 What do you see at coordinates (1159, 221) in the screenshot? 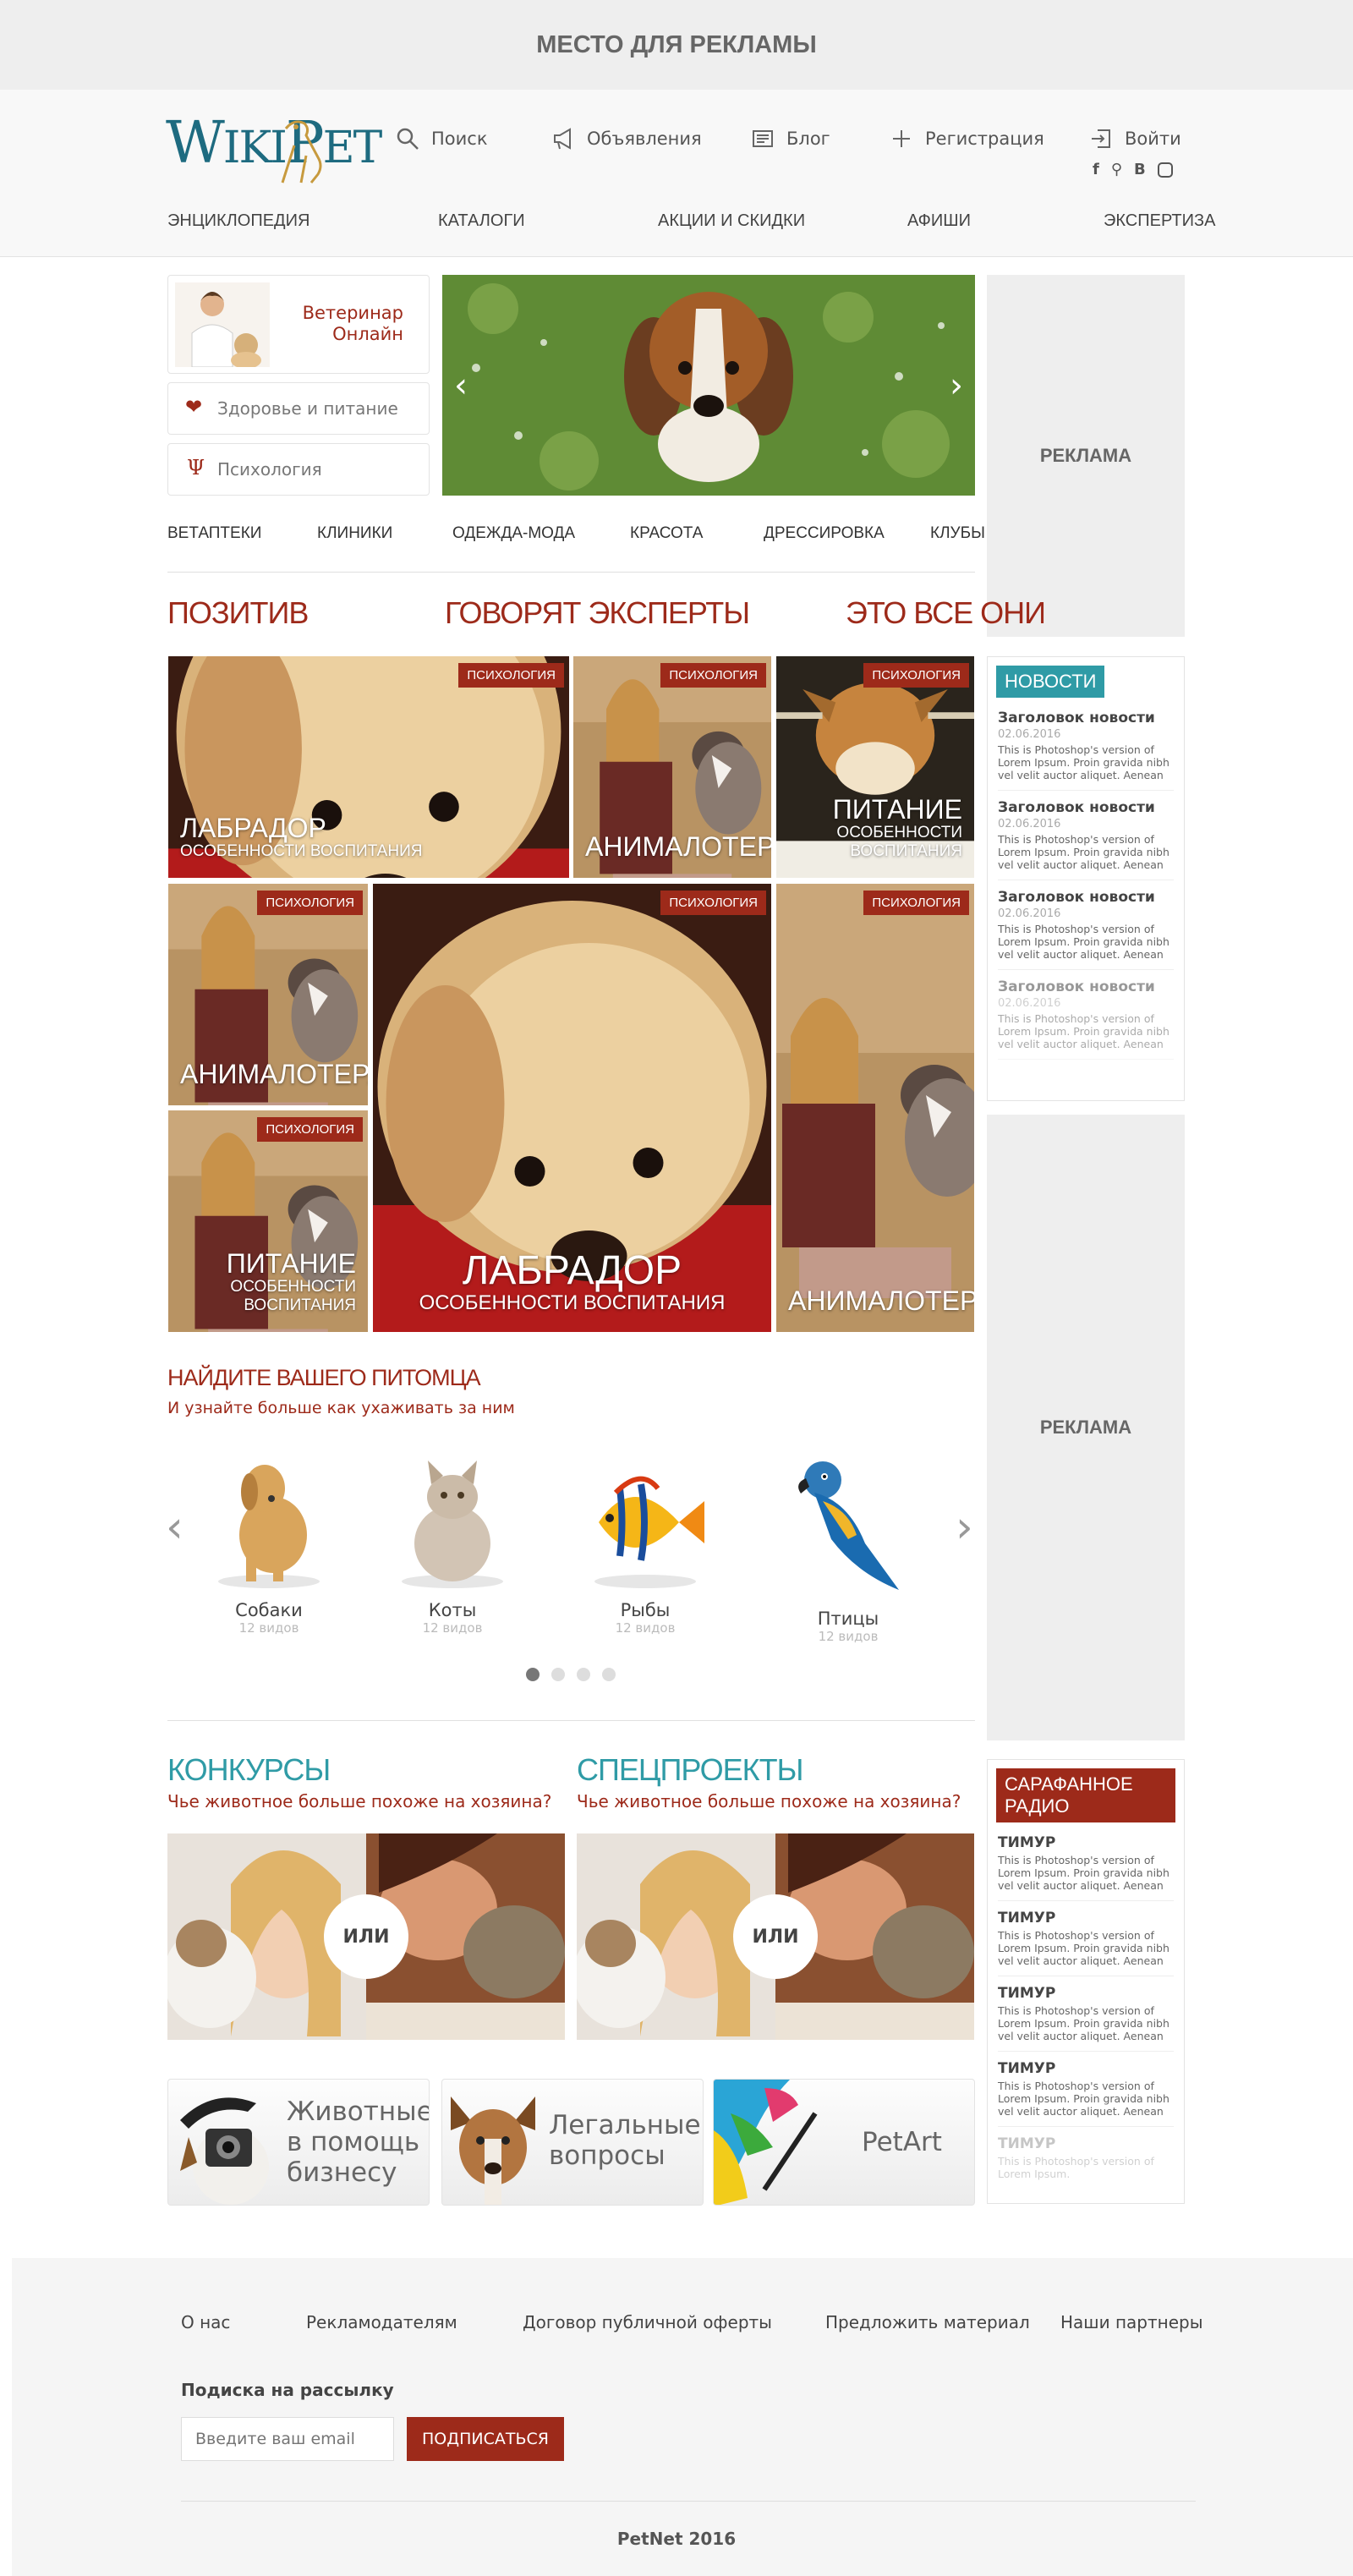
I see `main-nav-expertise: ЭКСПЕРТИЗА` at bounding box center [1159, 221].